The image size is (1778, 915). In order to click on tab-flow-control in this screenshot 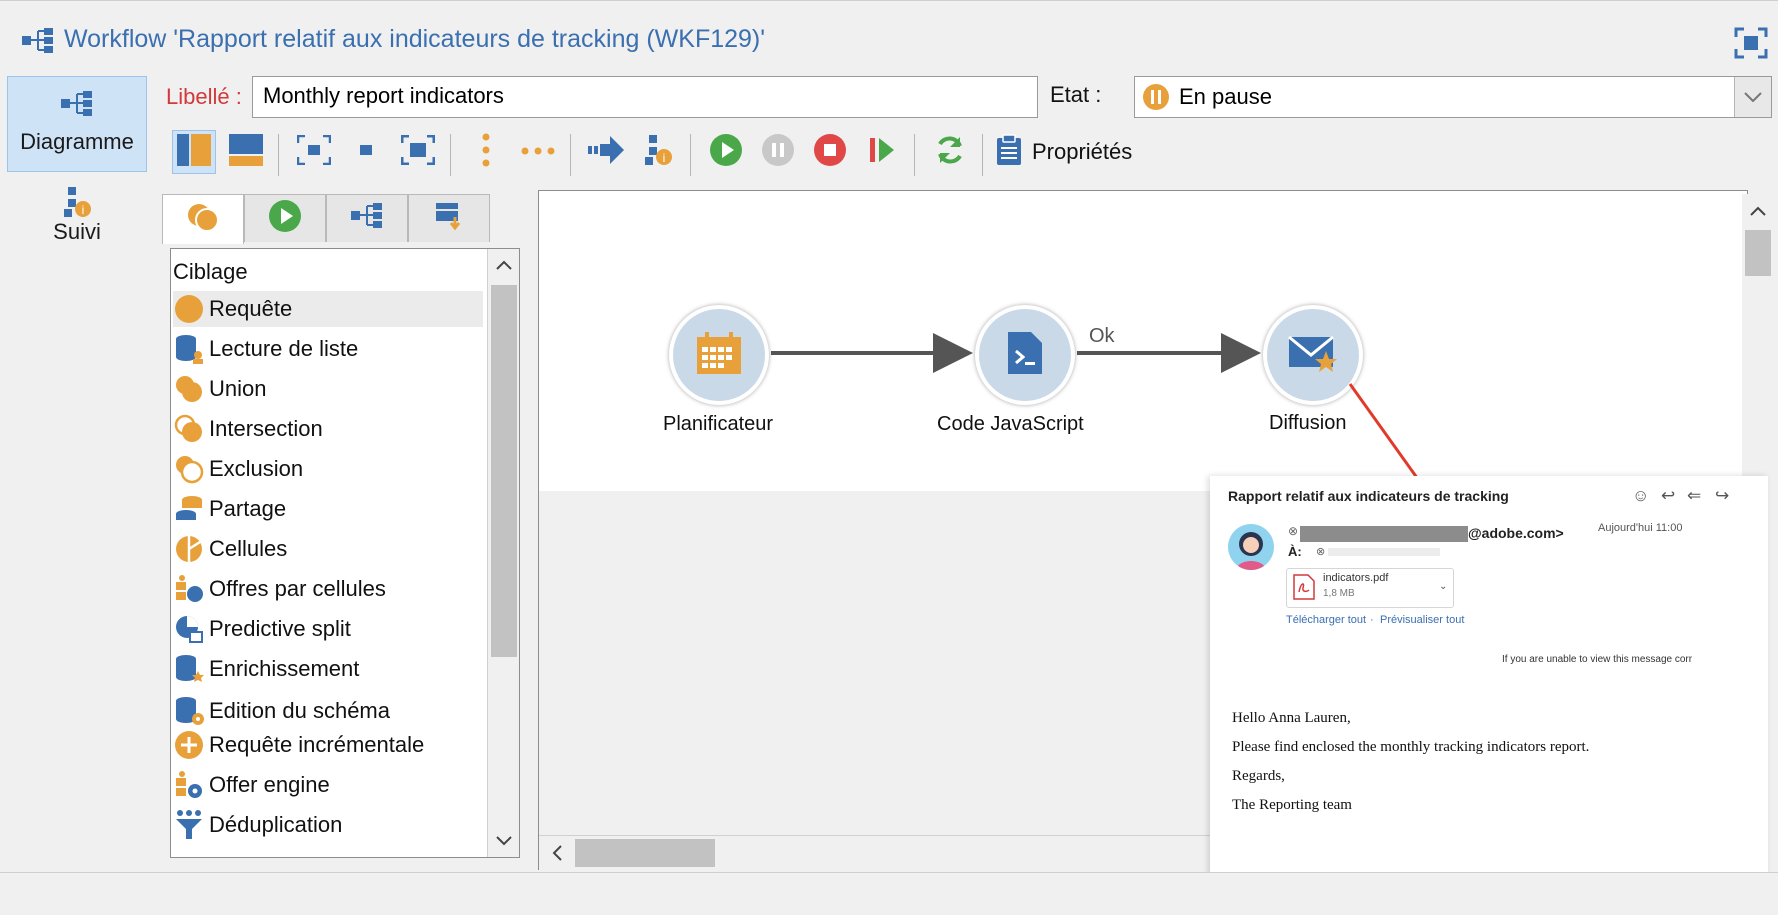, I will do `click(285, 218)`.